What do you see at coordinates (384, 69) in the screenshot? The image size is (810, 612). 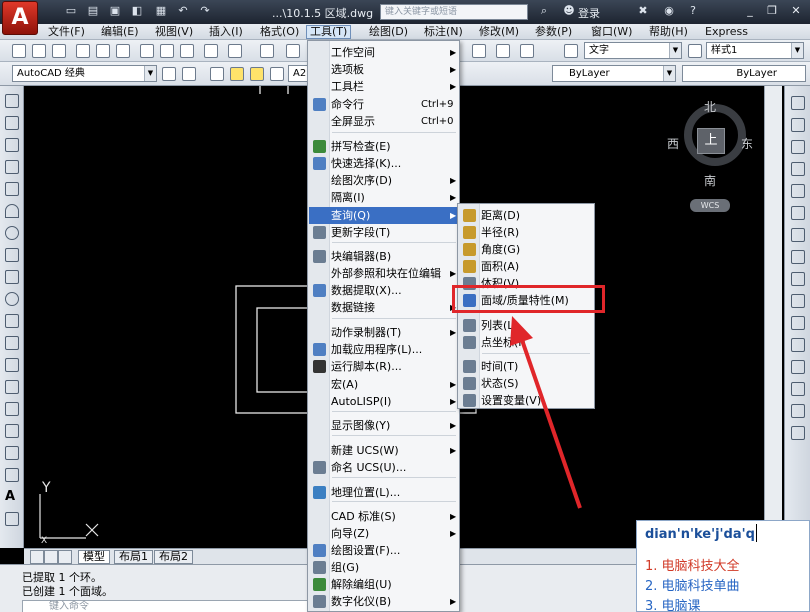 I see `tools-menu-item: 选项板 ▶` at bounding box center [384, 69].